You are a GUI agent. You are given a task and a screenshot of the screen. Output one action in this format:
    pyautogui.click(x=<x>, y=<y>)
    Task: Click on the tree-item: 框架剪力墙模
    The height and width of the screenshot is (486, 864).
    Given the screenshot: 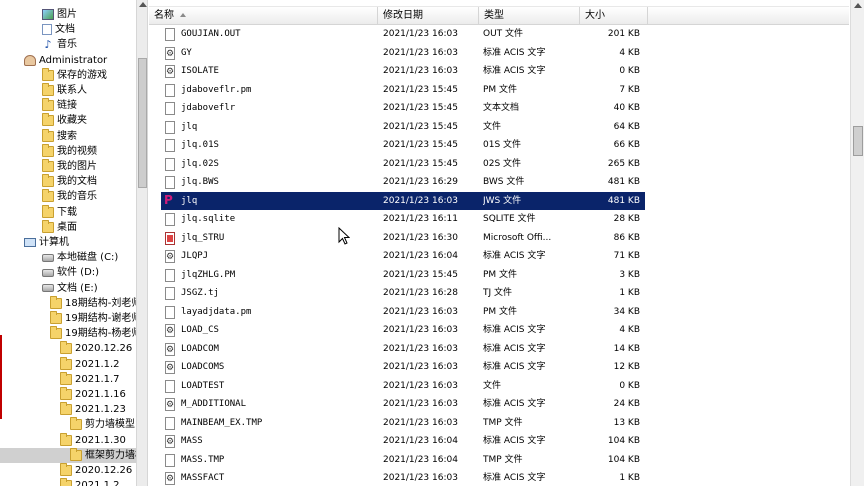 What is the action you would take?
    pyautogui.click(x=68, y=455)
    